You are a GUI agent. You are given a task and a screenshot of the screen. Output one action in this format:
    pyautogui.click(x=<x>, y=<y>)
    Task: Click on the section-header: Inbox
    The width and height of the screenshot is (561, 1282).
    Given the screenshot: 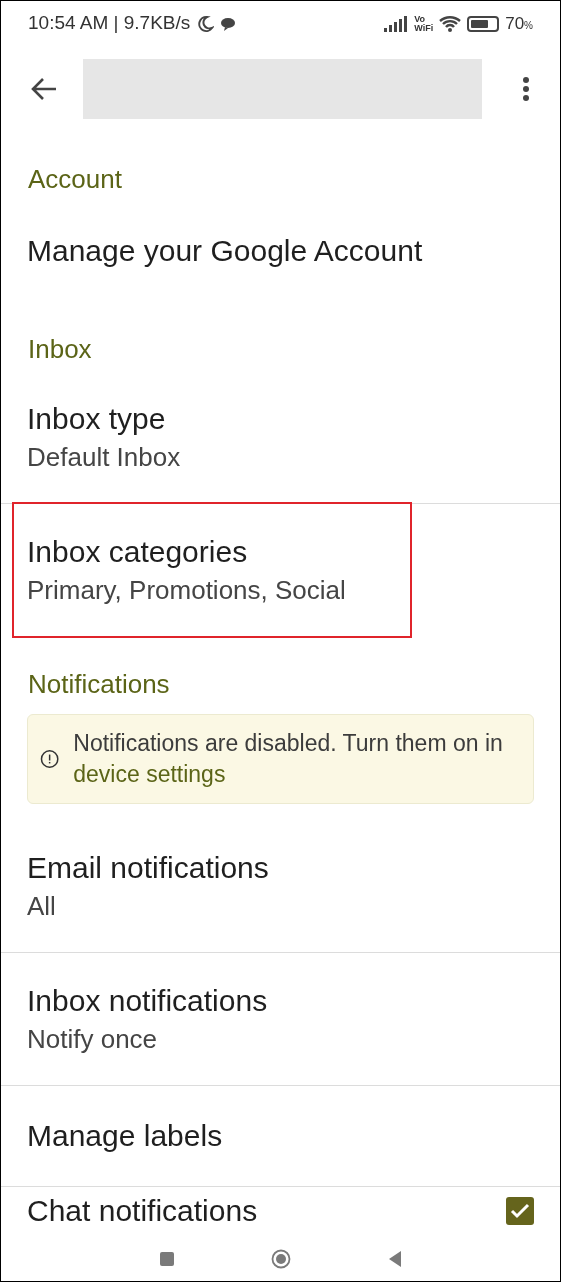 What is the action you would take?
    pyautogui.click(x=60, y=349)
    